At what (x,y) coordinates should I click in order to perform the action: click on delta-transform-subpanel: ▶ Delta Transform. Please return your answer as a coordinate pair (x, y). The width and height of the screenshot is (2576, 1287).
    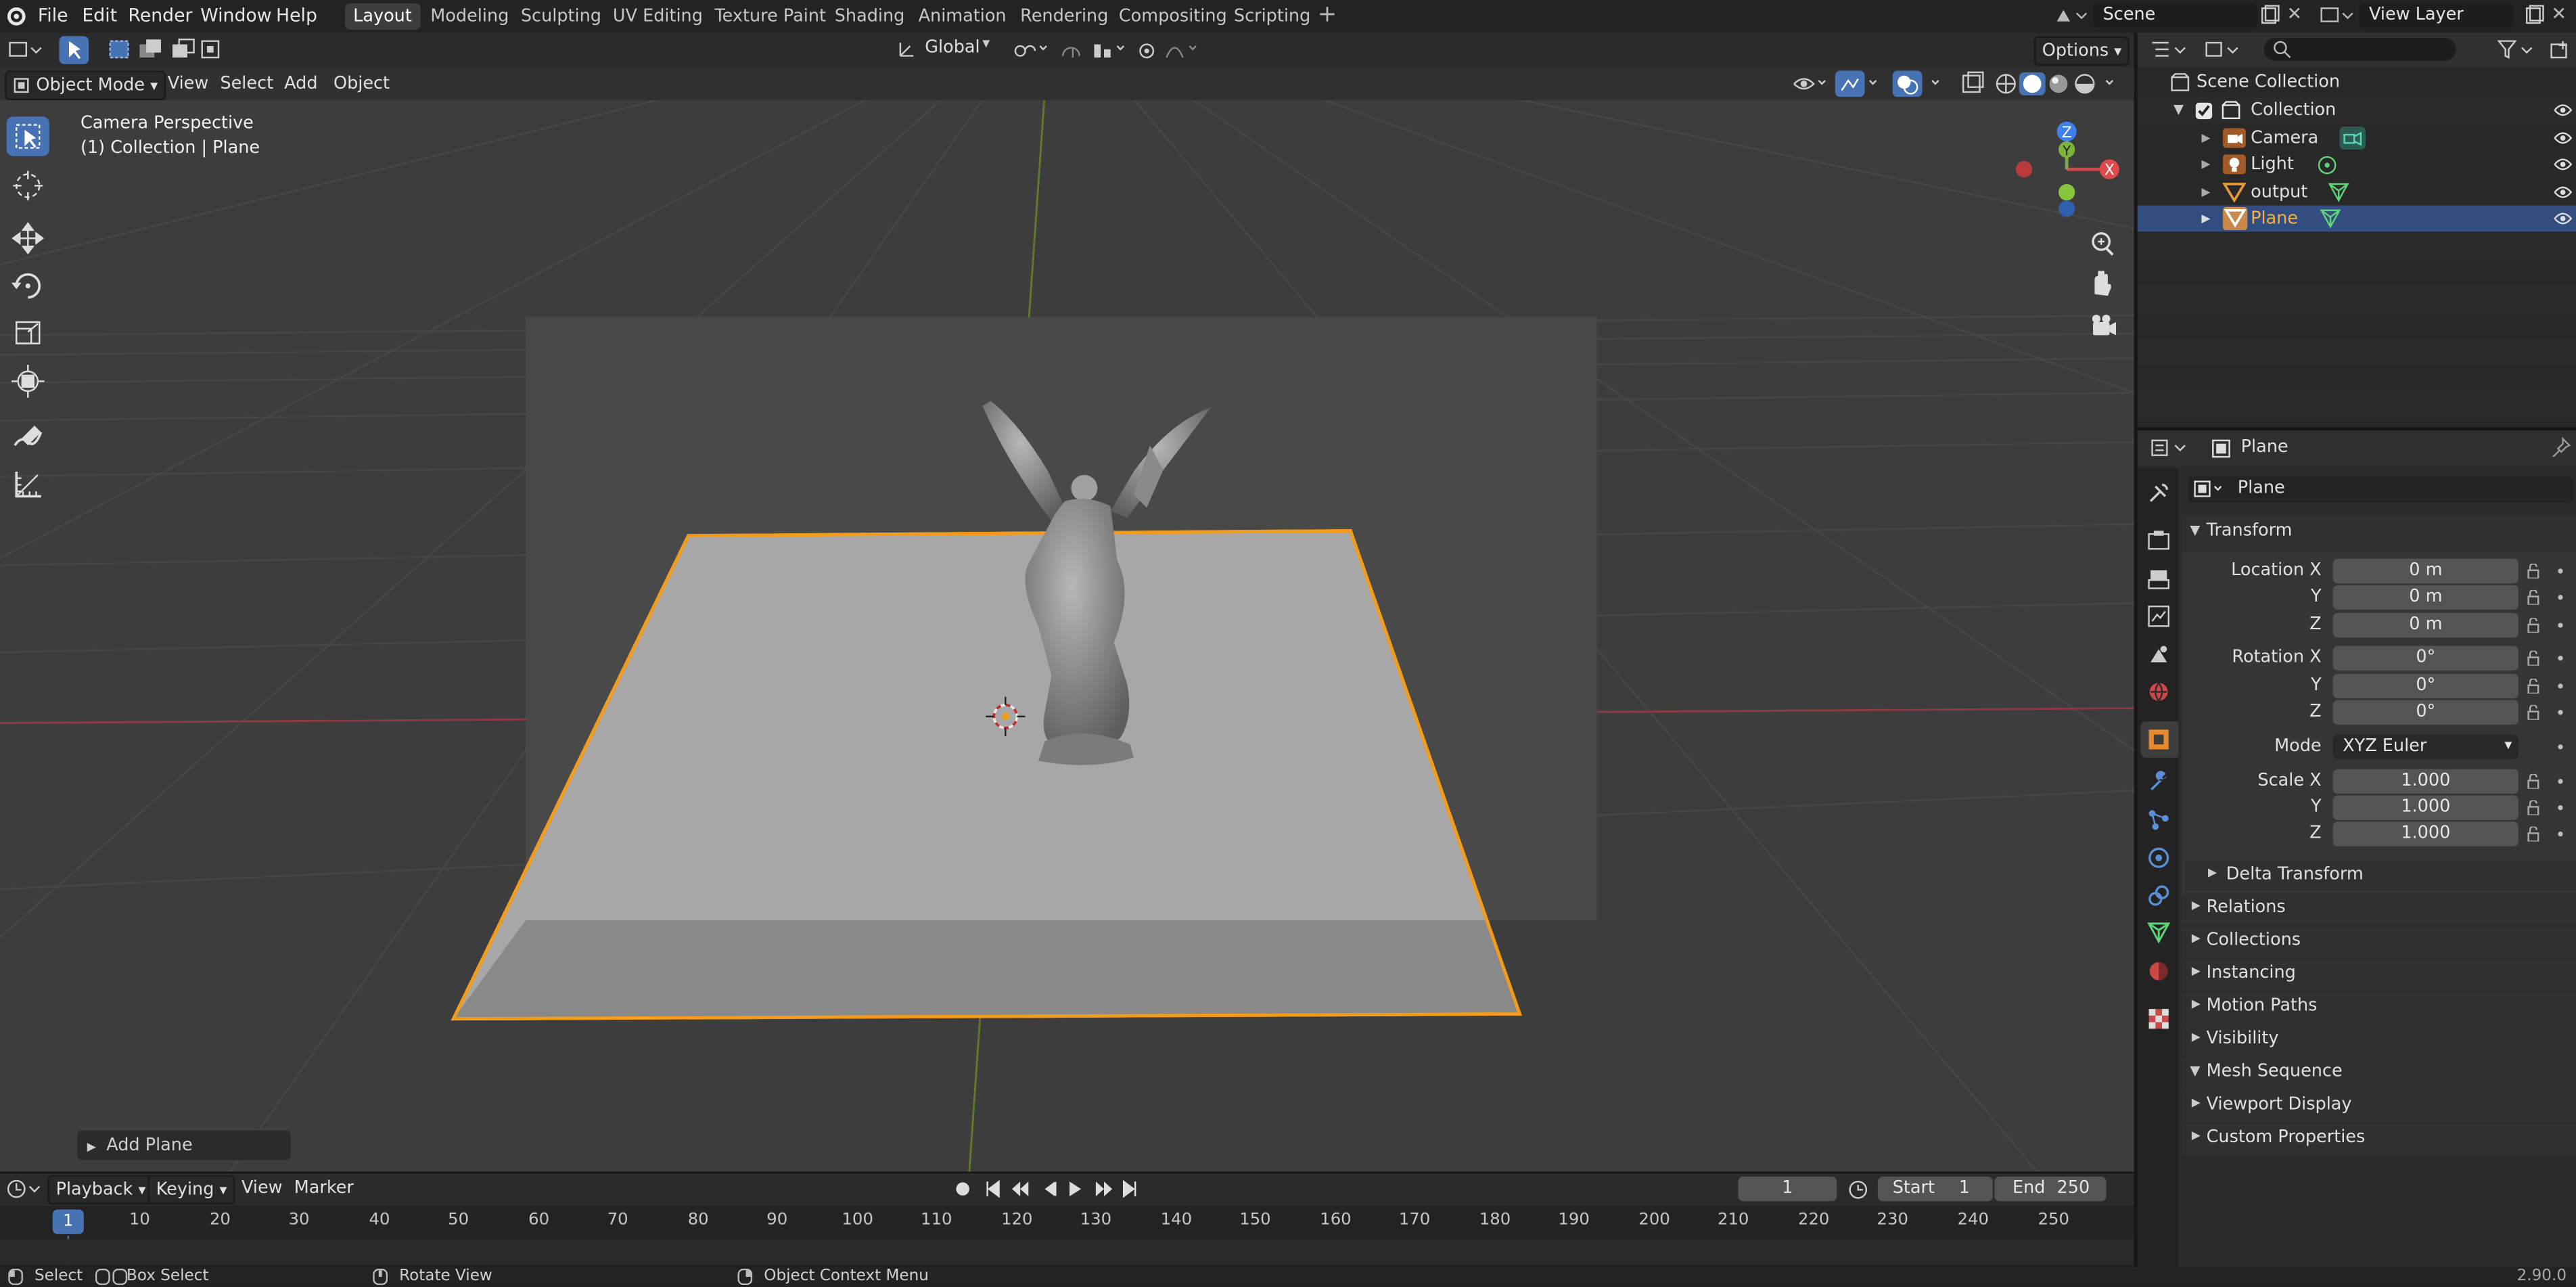
    Looking at the image, I should click on (2380, 876).